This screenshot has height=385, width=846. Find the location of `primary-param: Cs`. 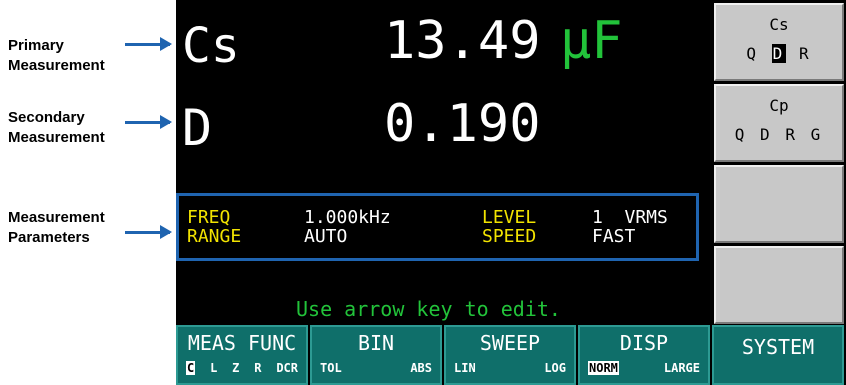

primary-param: Cs is located at coordinates (211, 46).